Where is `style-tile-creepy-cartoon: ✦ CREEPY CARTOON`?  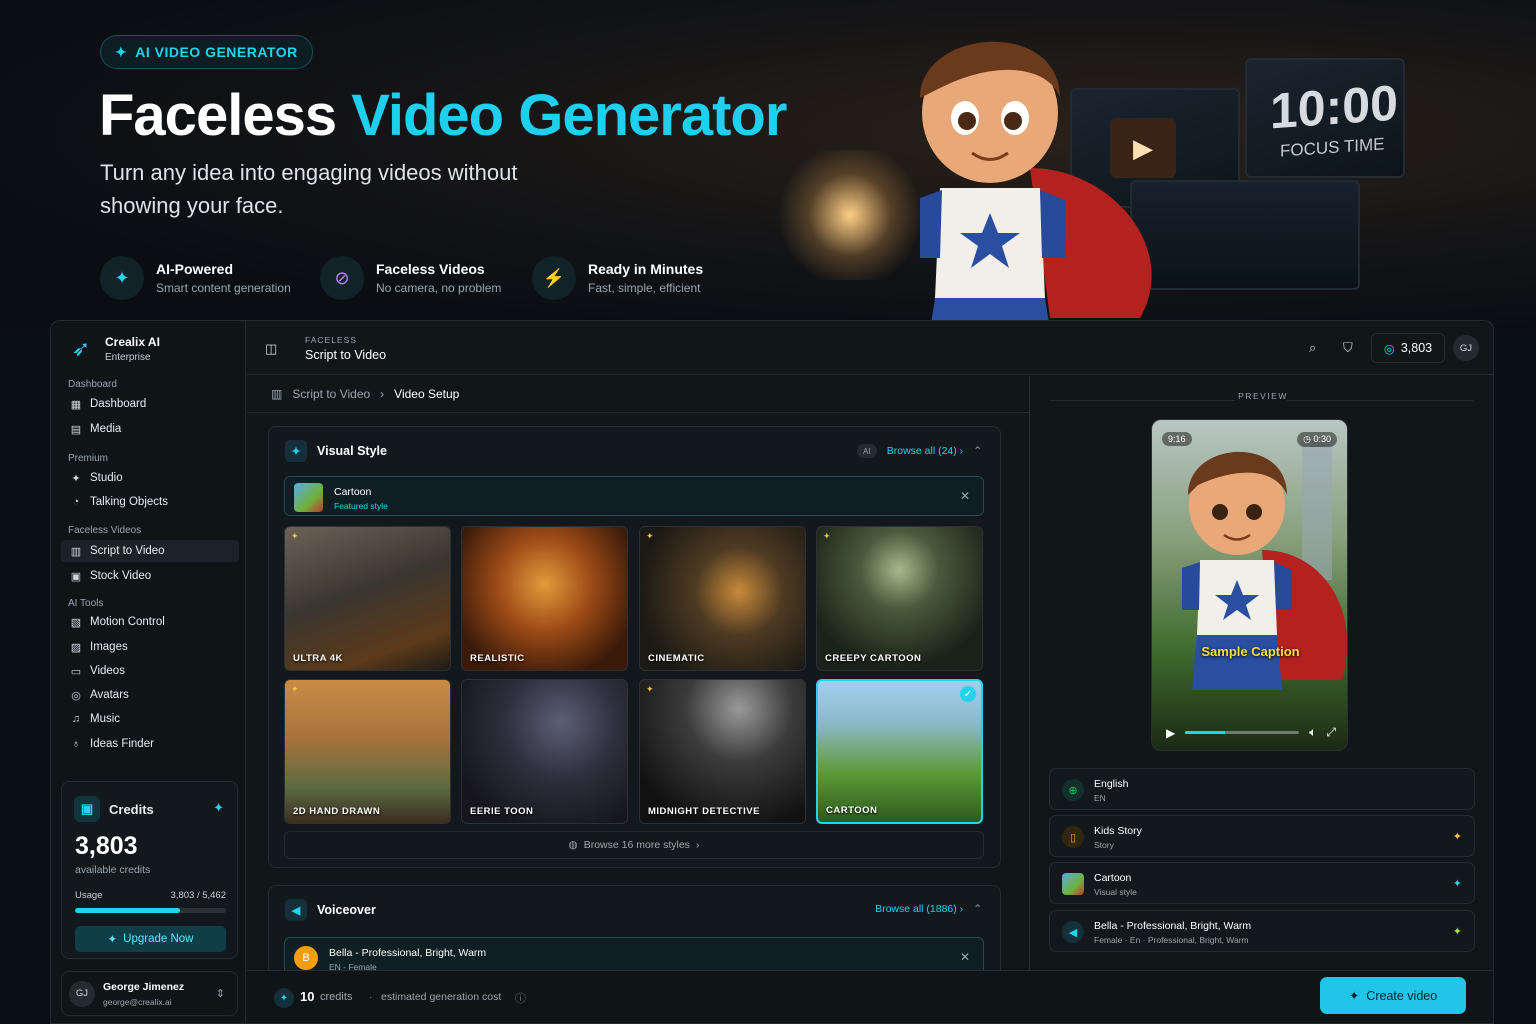
style-tile-creepy-cartoon: ✦ CREEPY CARTOON is located at coordinates (899, 598).